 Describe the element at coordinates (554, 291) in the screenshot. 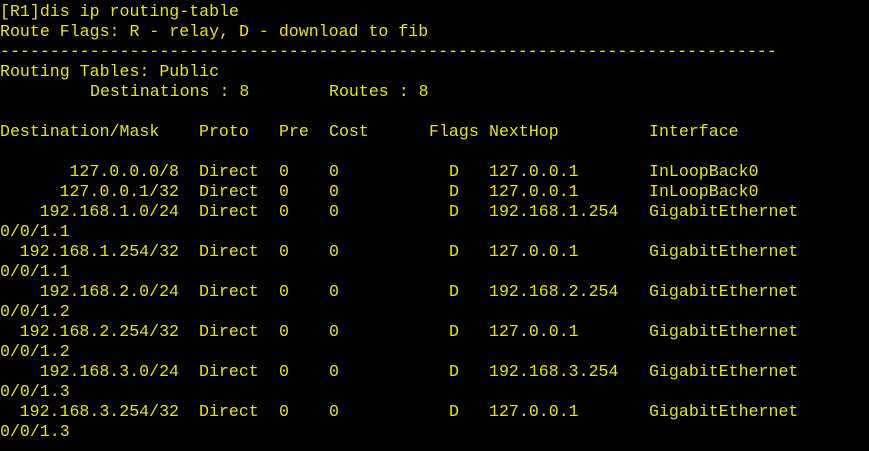

I see `route-nexthop: 192.168.2.254` at that location.